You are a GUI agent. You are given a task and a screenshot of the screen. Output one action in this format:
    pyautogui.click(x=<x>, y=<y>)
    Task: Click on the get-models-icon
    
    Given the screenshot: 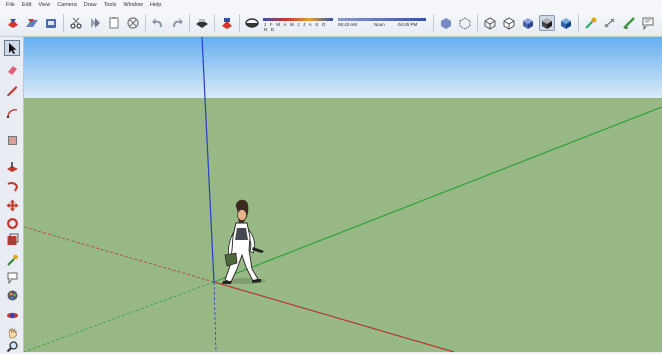 What is the action you would take?
    pyautogui.click(x=13, y=23)
    